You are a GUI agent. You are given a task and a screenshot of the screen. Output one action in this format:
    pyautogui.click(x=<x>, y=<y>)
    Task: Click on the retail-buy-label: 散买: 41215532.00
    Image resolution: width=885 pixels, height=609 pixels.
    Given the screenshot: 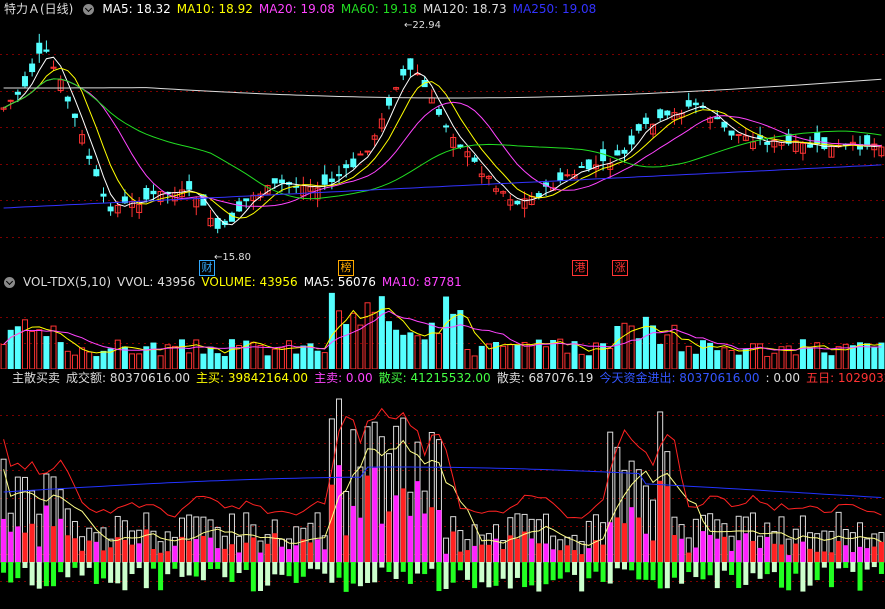 What is the action you would take?
    pyautogui.click(x=434, y=378)
    